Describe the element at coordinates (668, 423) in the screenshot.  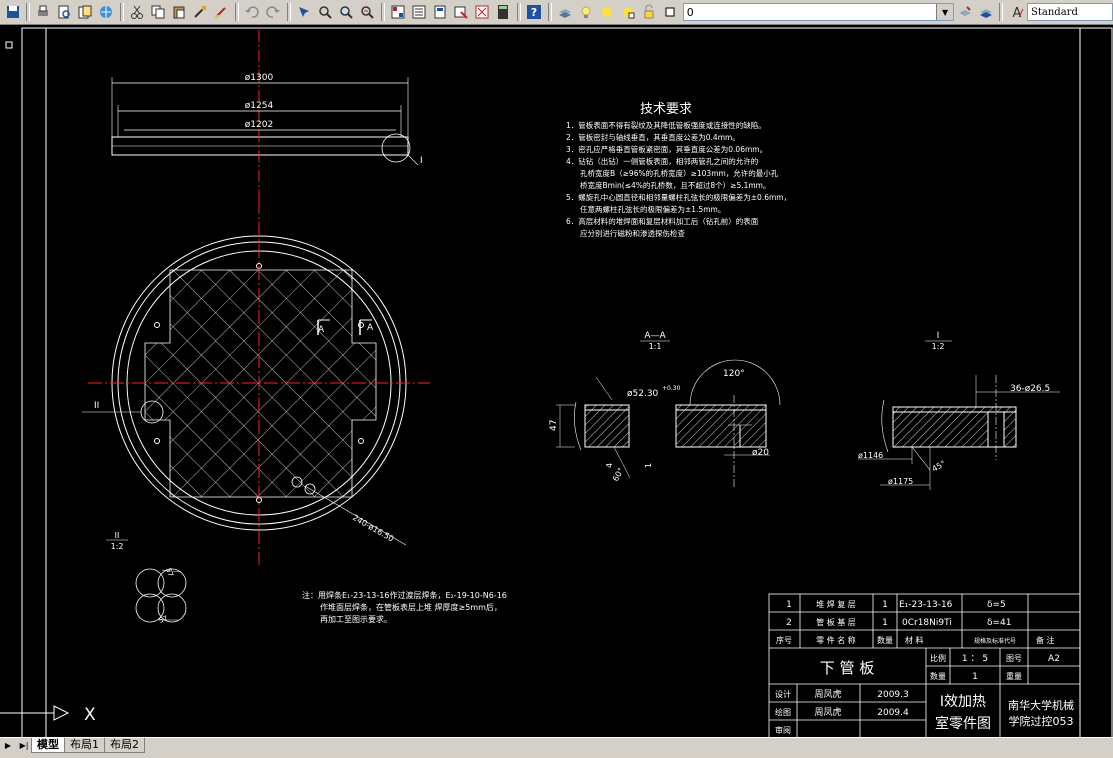
I see `section-aa-view` at that location.